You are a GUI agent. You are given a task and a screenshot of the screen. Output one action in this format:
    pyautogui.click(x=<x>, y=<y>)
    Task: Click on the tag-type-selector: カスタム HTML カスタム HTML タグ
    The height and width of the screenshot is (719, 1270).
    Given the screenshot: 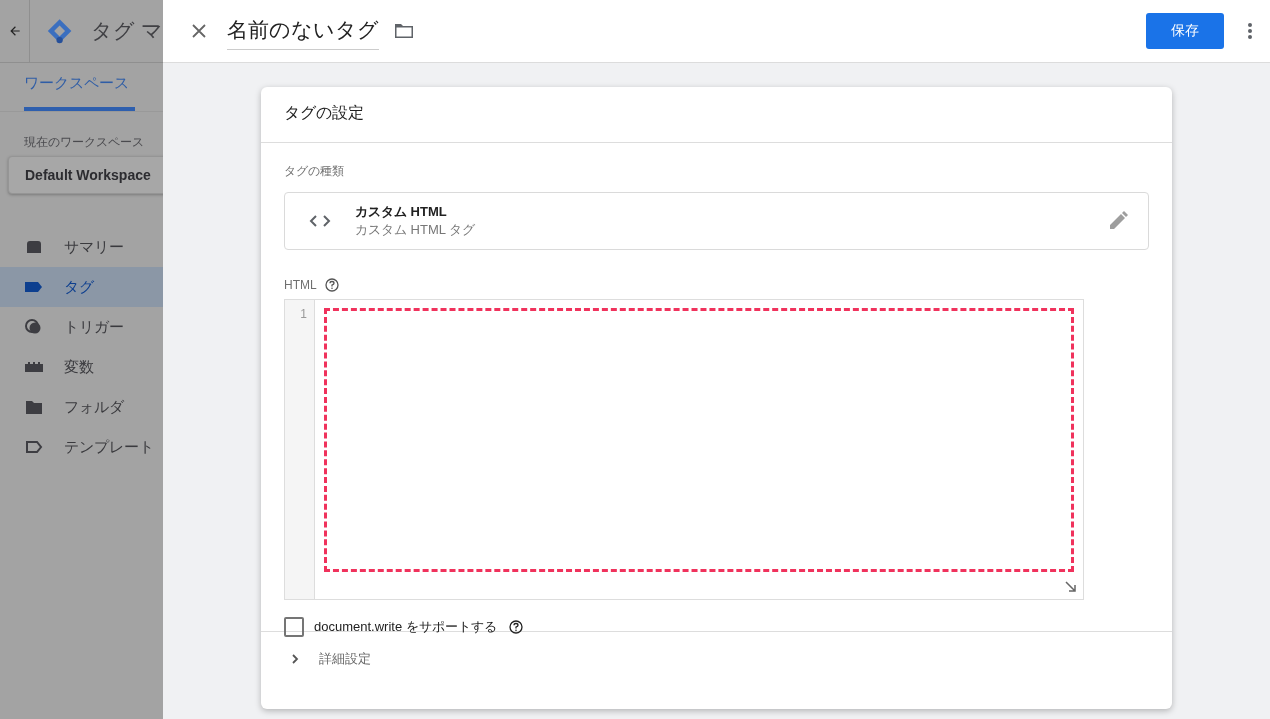 What is the action you would take?
    pyautogui.click(x=716, y=221)
    